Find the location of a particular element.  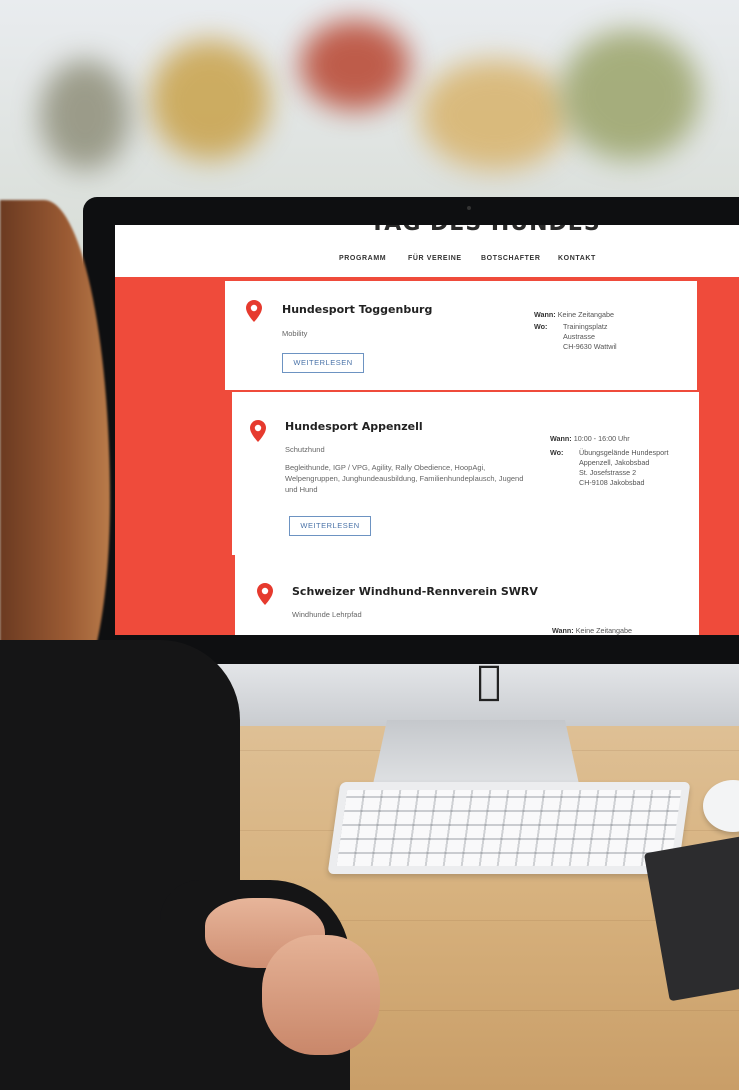

nav-item-botschafter: BOTSCHAFTER is located at coordinates (511, 258).